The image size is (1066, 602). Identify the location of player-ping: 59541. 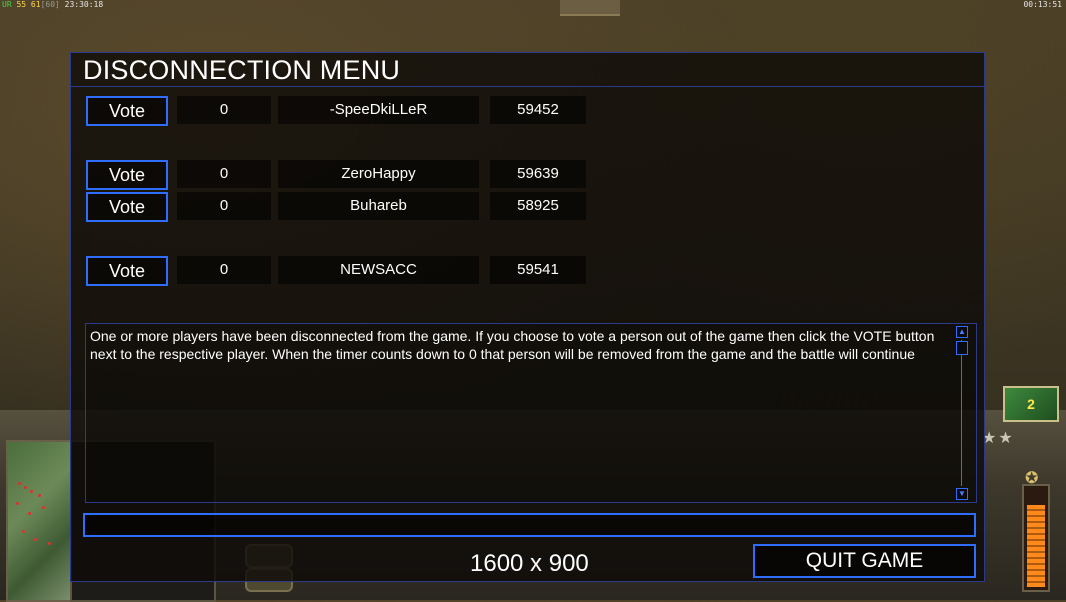
(538, 270).